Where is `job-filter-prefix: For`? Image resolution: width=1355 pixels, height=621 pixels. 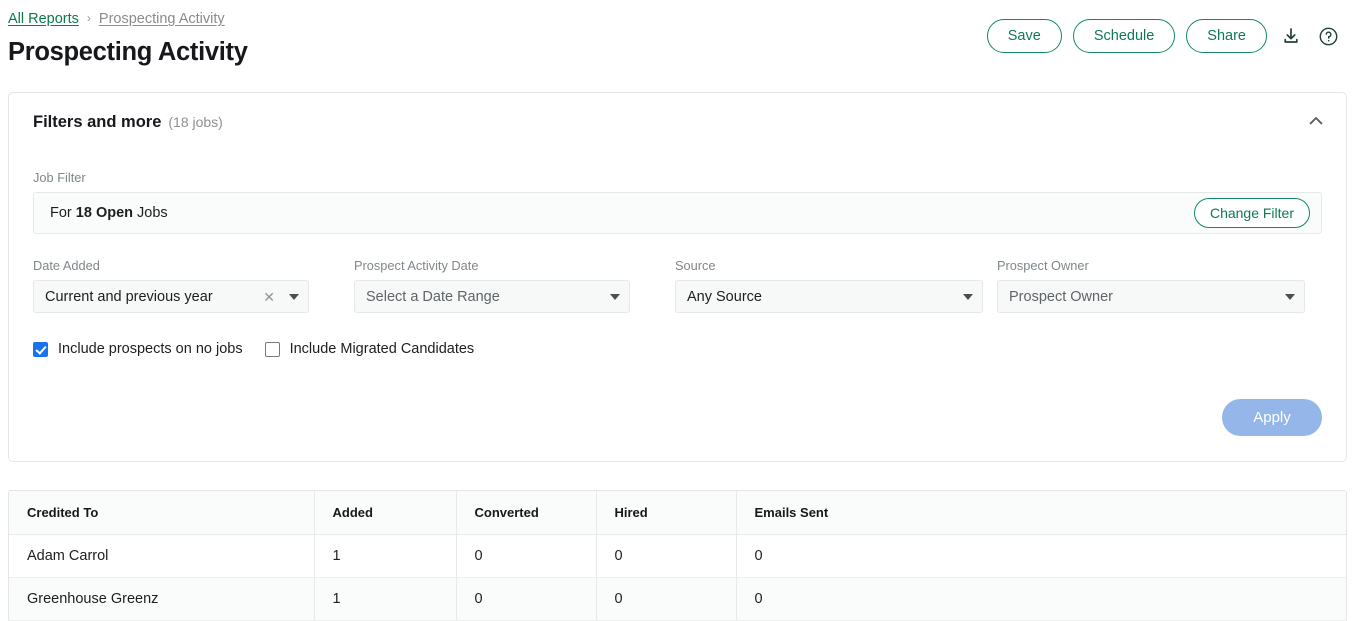 job-filter-prefix: For is located at coordinates (63, 213).